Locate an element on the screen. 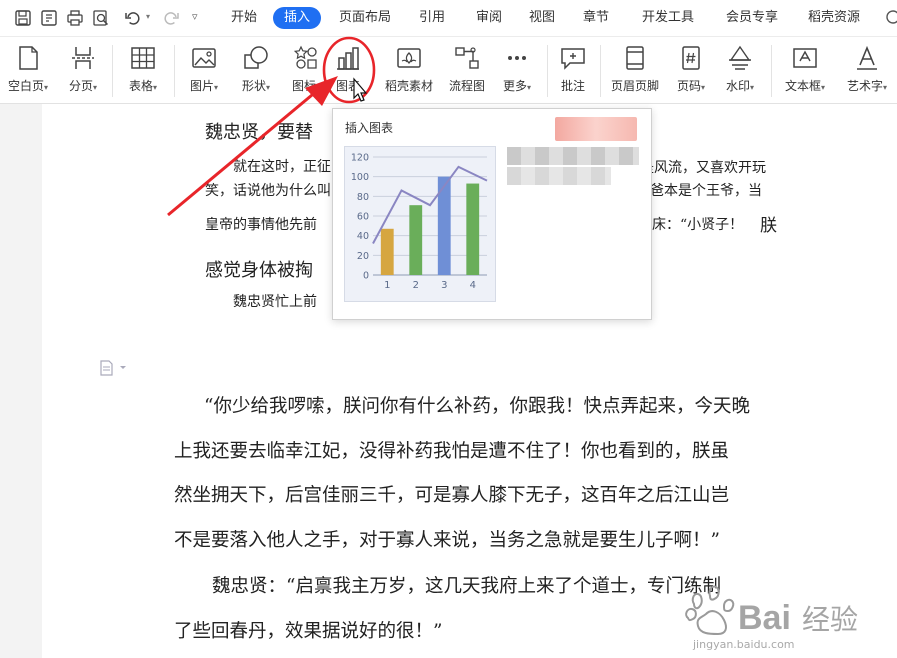  chart-x-tick-label: 2 is located at coordinates (416, 285).